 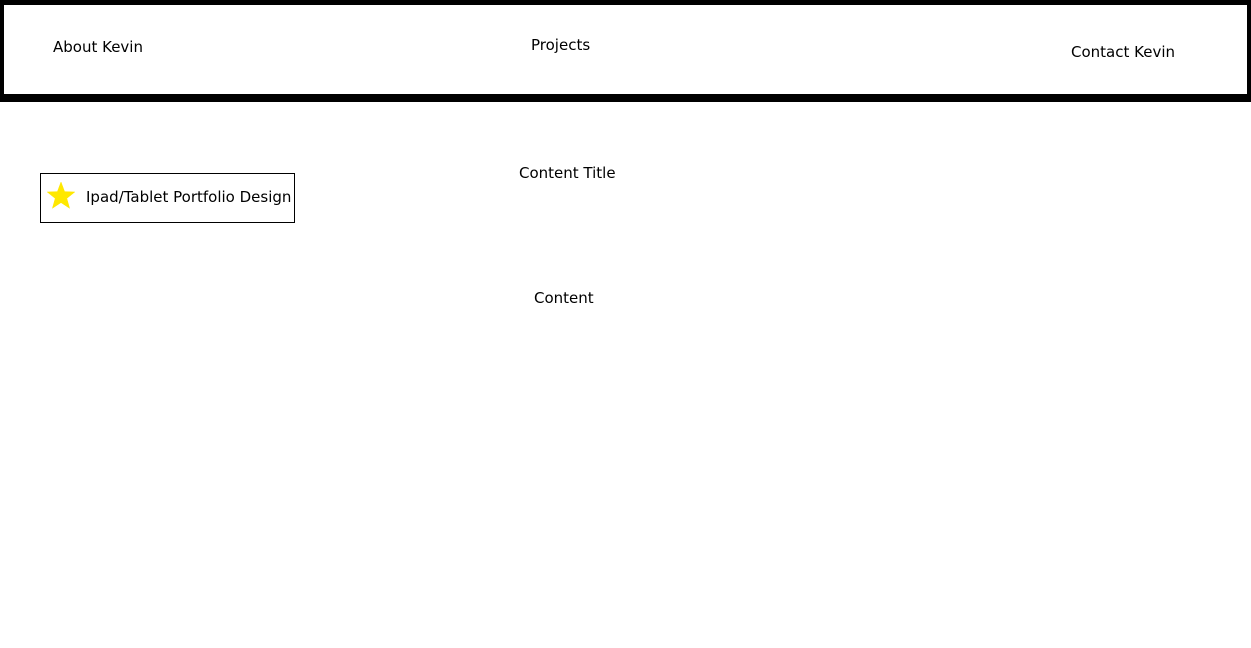 What do you see at coordinates (61, 195) in the screenshot?
I see `star-icon` at bounding box center [61, 195].